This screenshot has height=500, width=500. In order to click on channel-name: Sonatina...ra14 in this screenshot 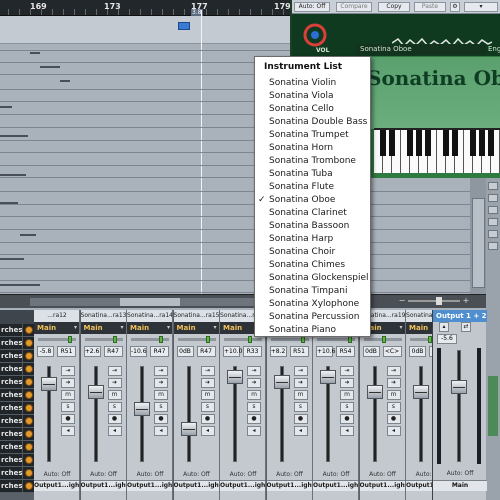, I will do `click(149, 316)`.